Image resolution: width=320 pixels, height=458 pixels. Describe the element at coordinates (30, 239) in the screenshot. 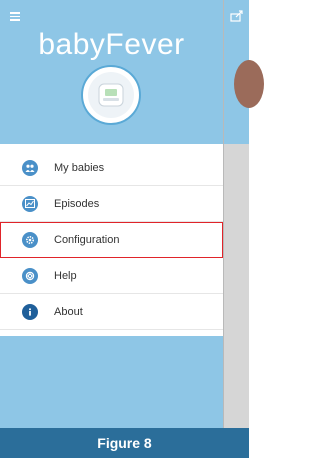

I see `gear-icon` at that location.